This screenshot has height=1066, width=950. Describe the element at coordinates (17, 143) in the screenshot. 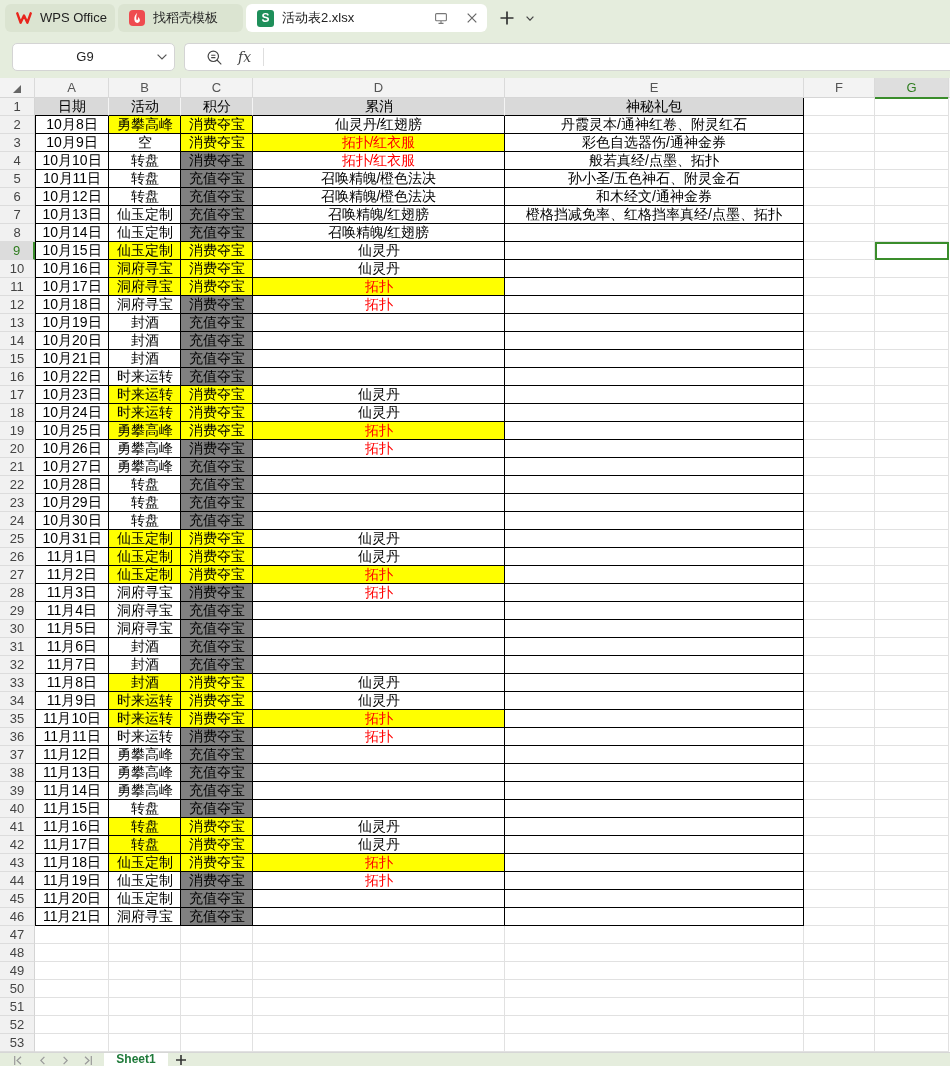

I see `row-number: 3` at that location.